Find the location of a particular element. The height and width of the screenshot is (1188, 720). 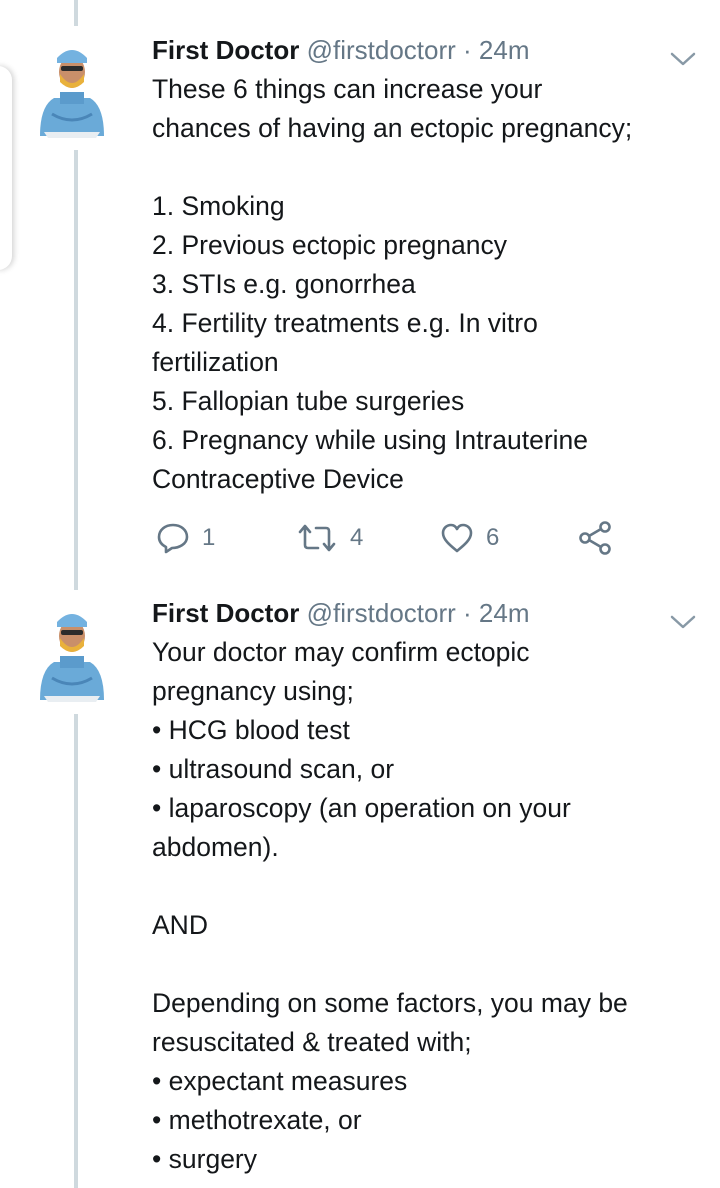

share-icon is located at coordinates (595, 538).